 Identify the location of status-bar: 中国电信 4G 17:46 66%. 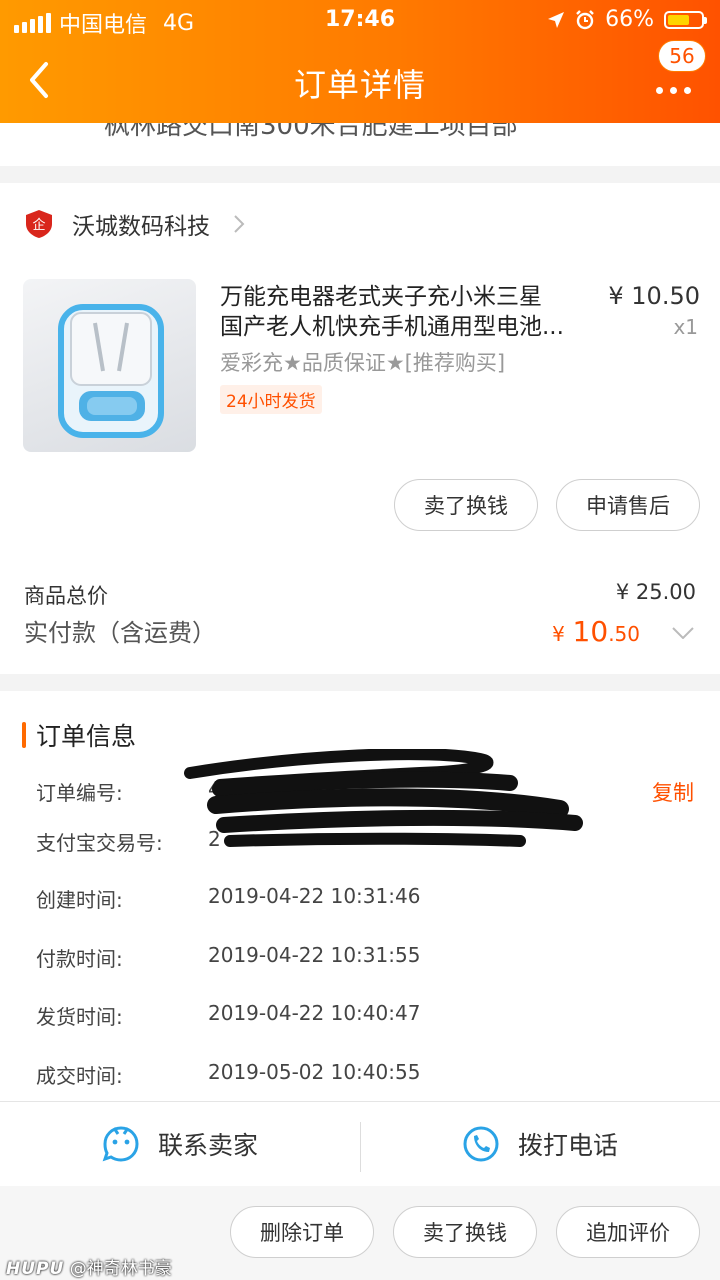
(360, 20).